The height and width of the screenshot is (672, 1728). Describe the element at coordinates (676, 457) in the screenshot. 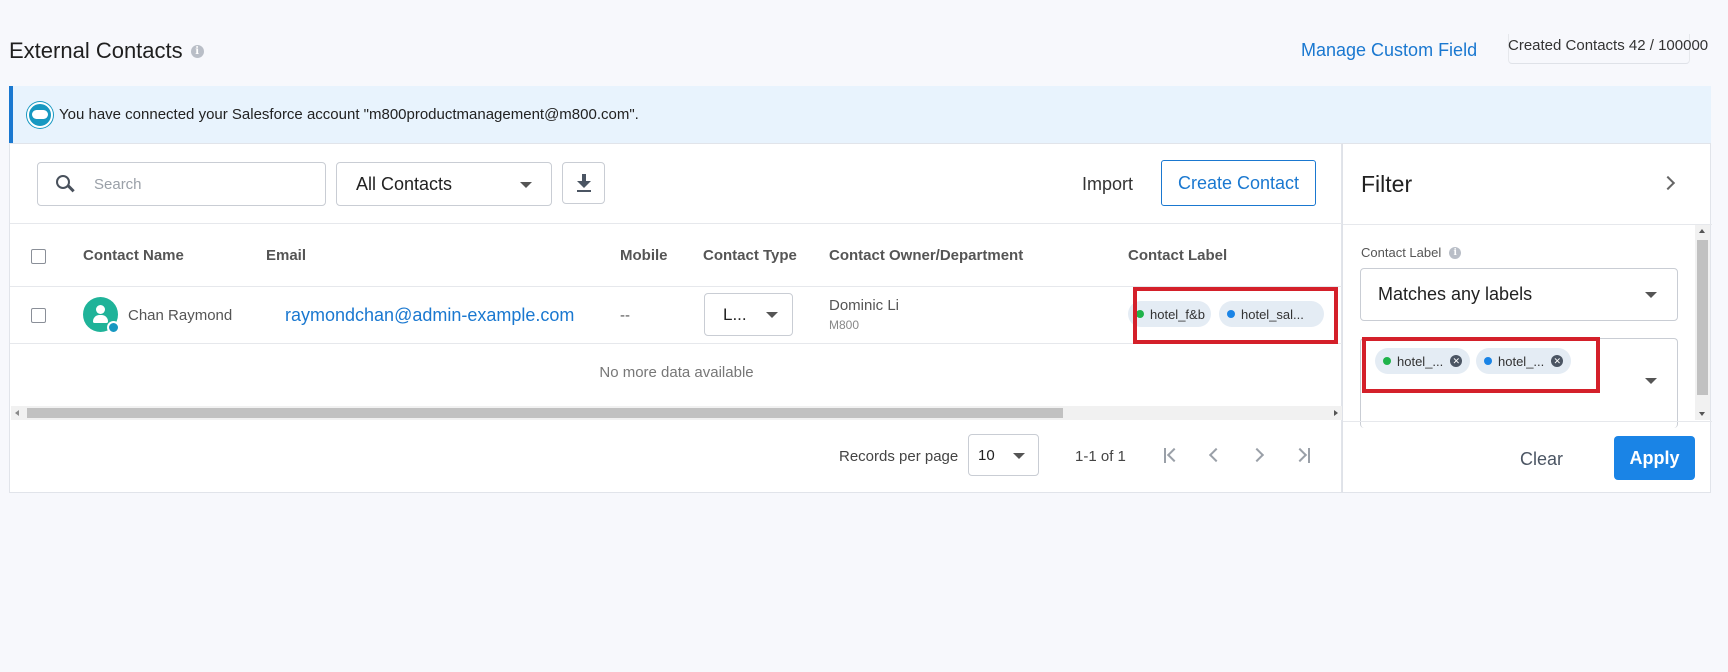

I see `pagination-footer: Records per page 10 1-1 of 1` at that location.